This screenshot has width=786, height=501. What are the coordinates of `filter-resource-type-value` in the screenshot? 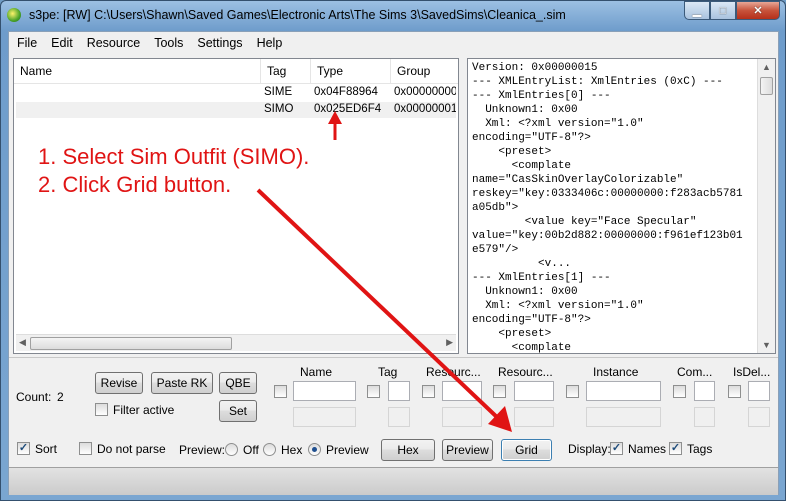 It's located at (462, 417).